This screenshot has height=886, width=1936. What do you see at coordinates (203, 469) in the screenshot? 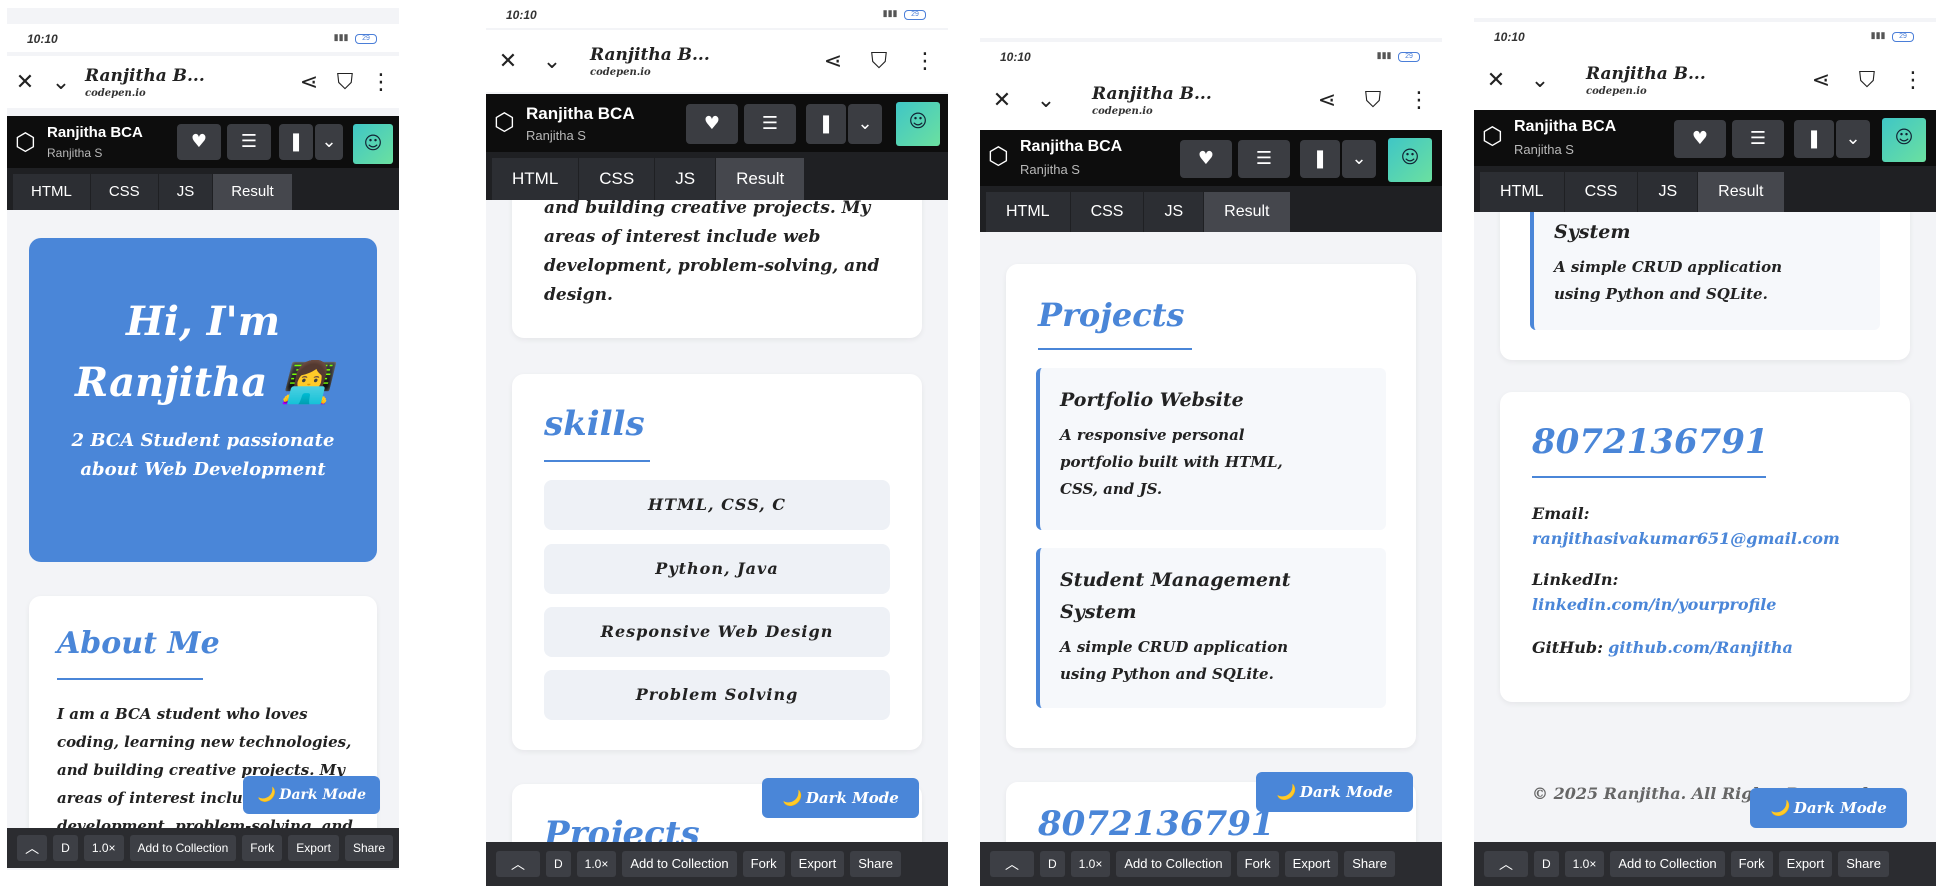
I see `hero-subtitle-2: about Web Development` at bounding box center [203, 469].